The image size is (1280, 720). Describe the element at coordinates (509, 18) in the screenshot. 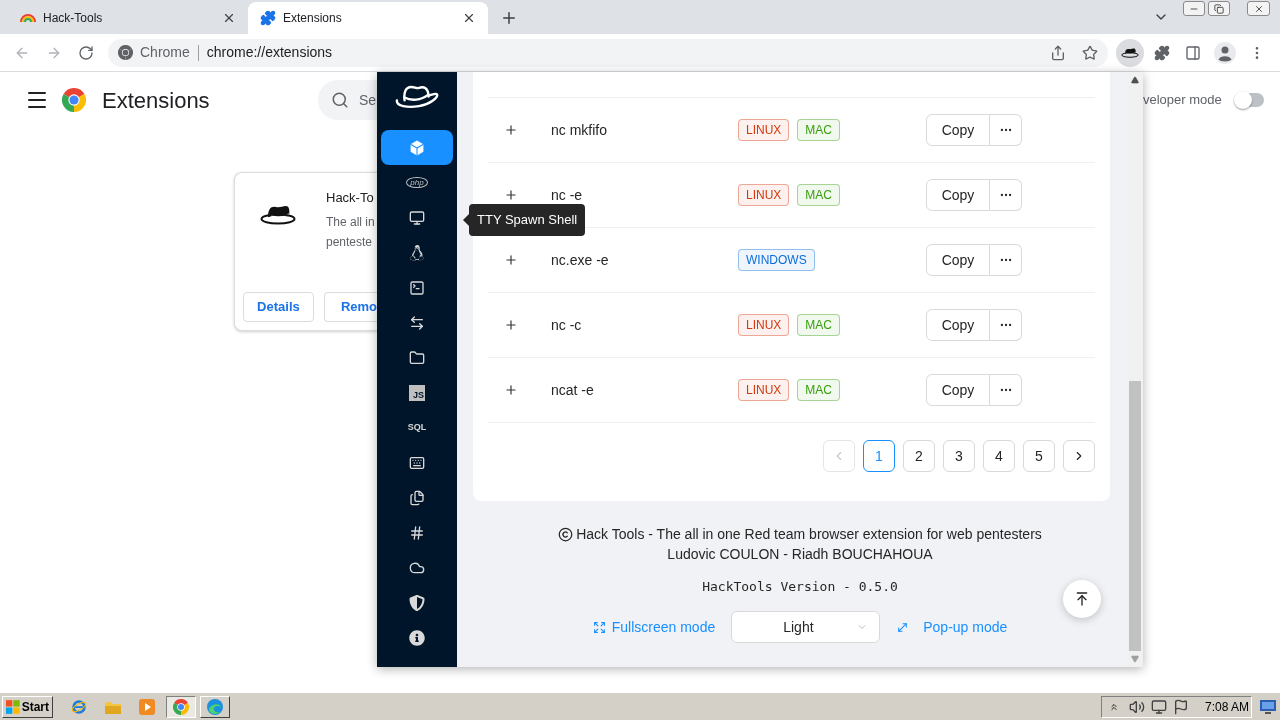

I see `new-tab-icon` at that location.